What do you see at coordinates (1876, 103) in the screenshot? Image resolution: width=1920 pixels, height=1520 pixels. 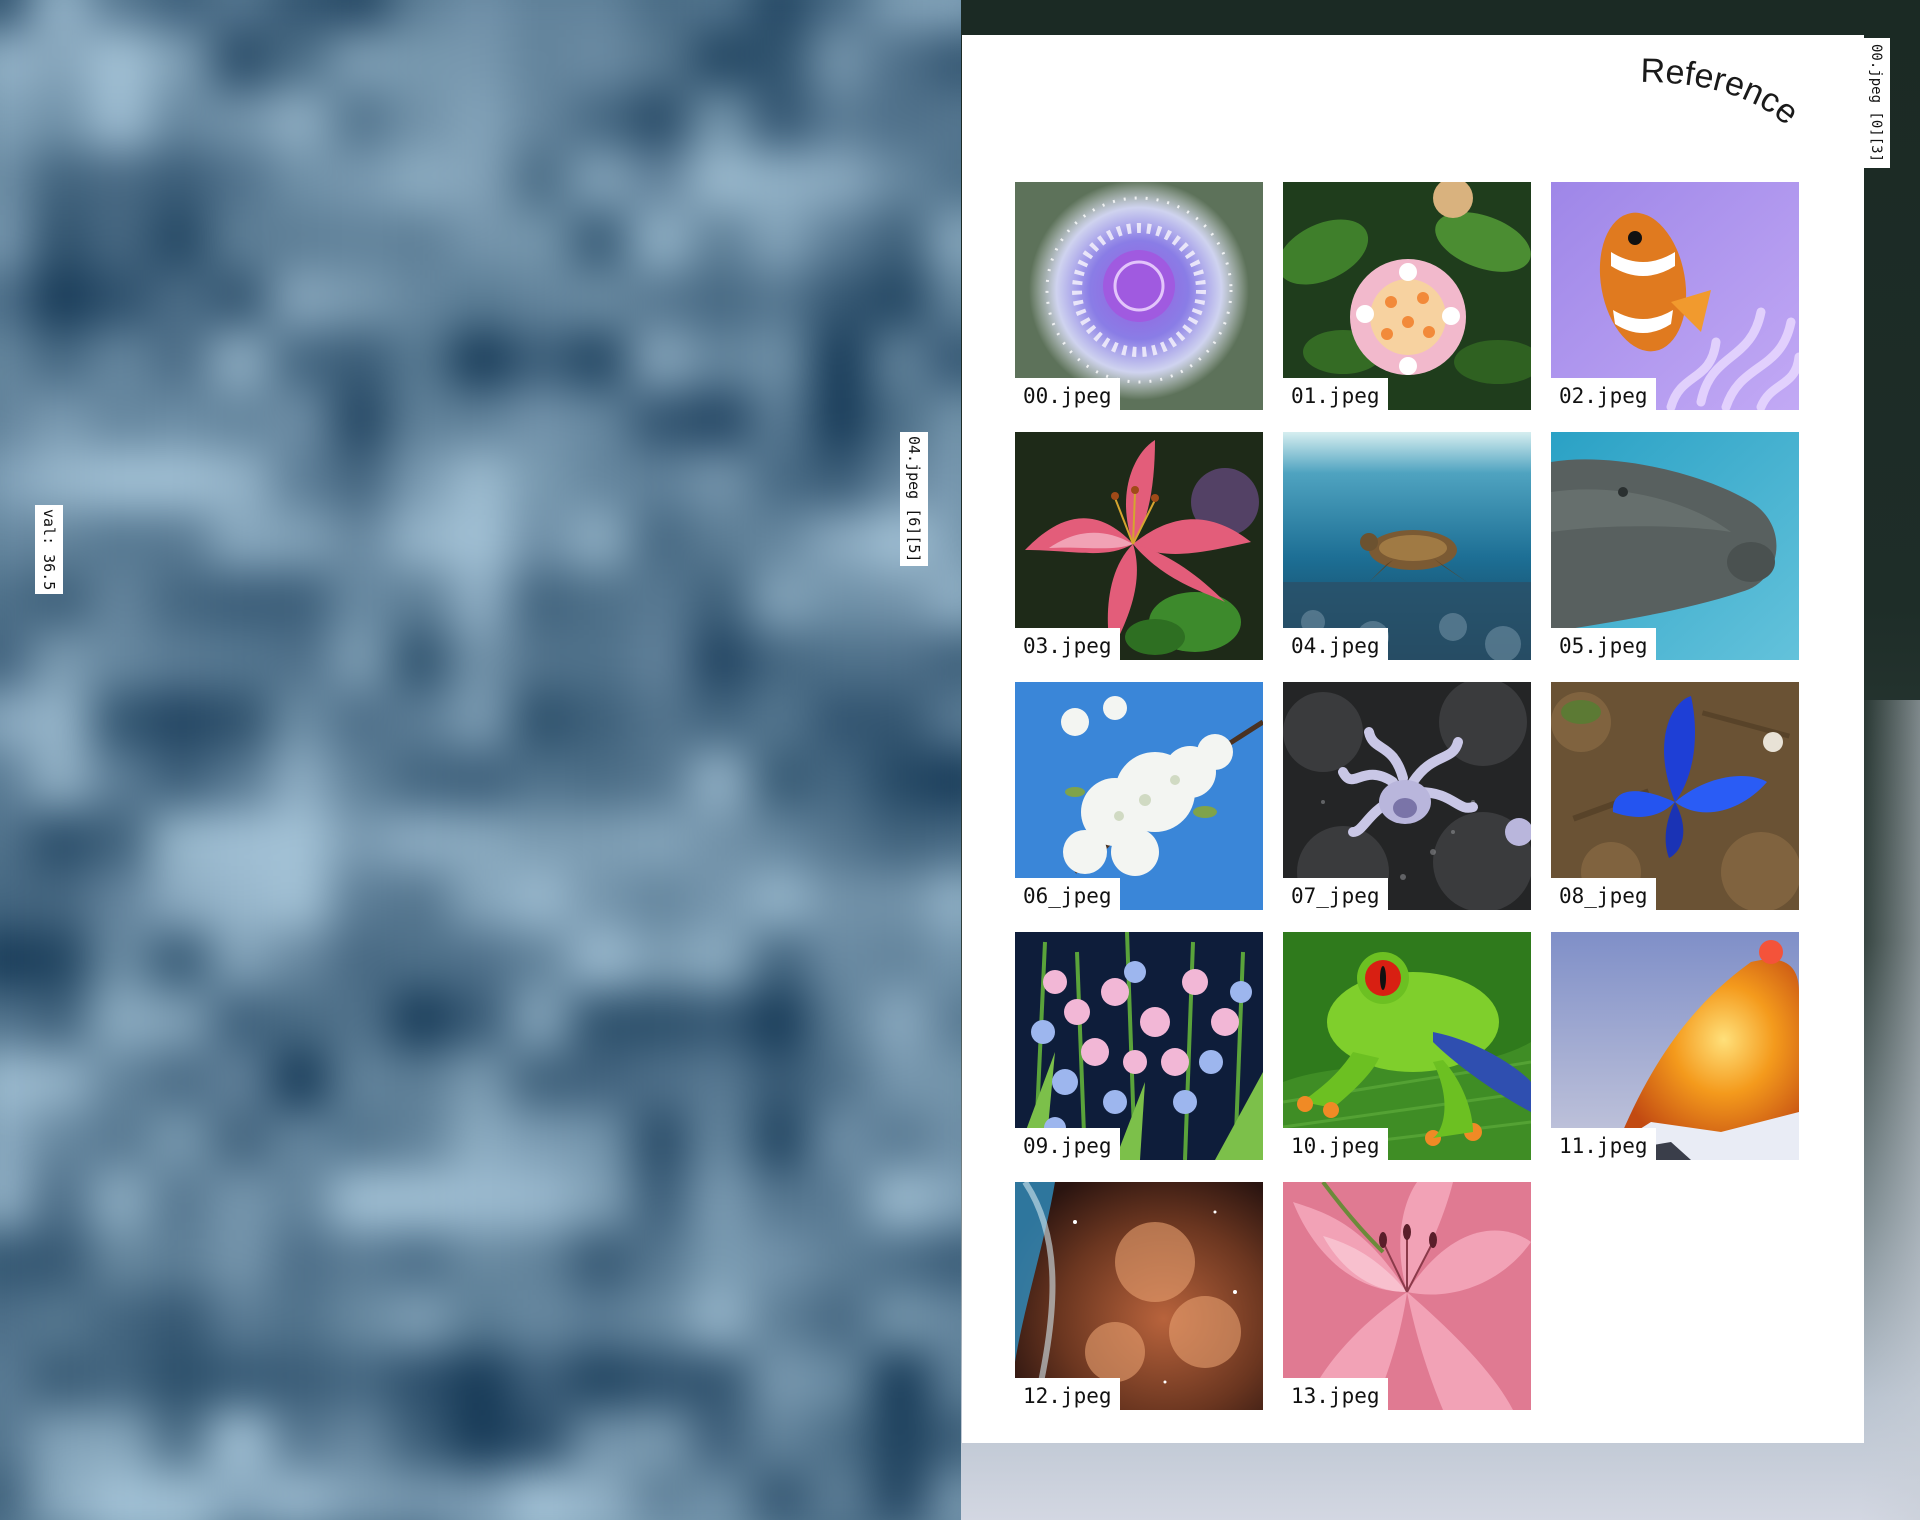 I see `reference-position-tag: 00.jpeg [0][3]` at bounding box center [1876, 103].